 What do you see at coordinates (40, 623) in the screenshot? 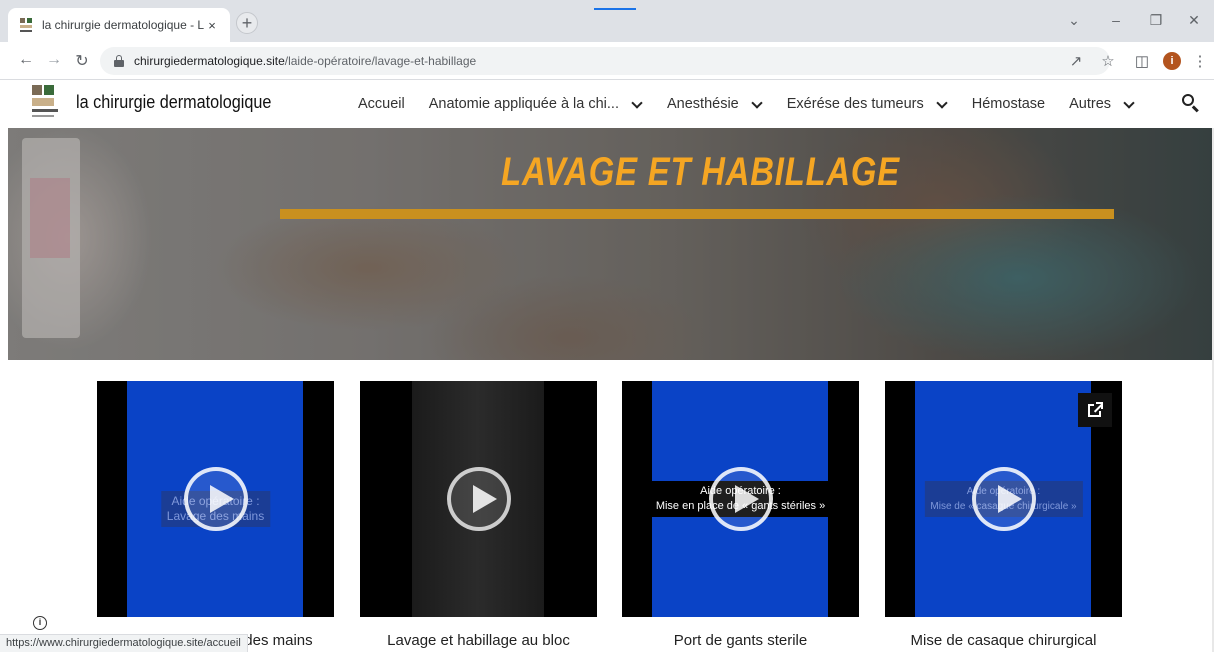
I see `info-icon: i` at bounding box center [40, 623].